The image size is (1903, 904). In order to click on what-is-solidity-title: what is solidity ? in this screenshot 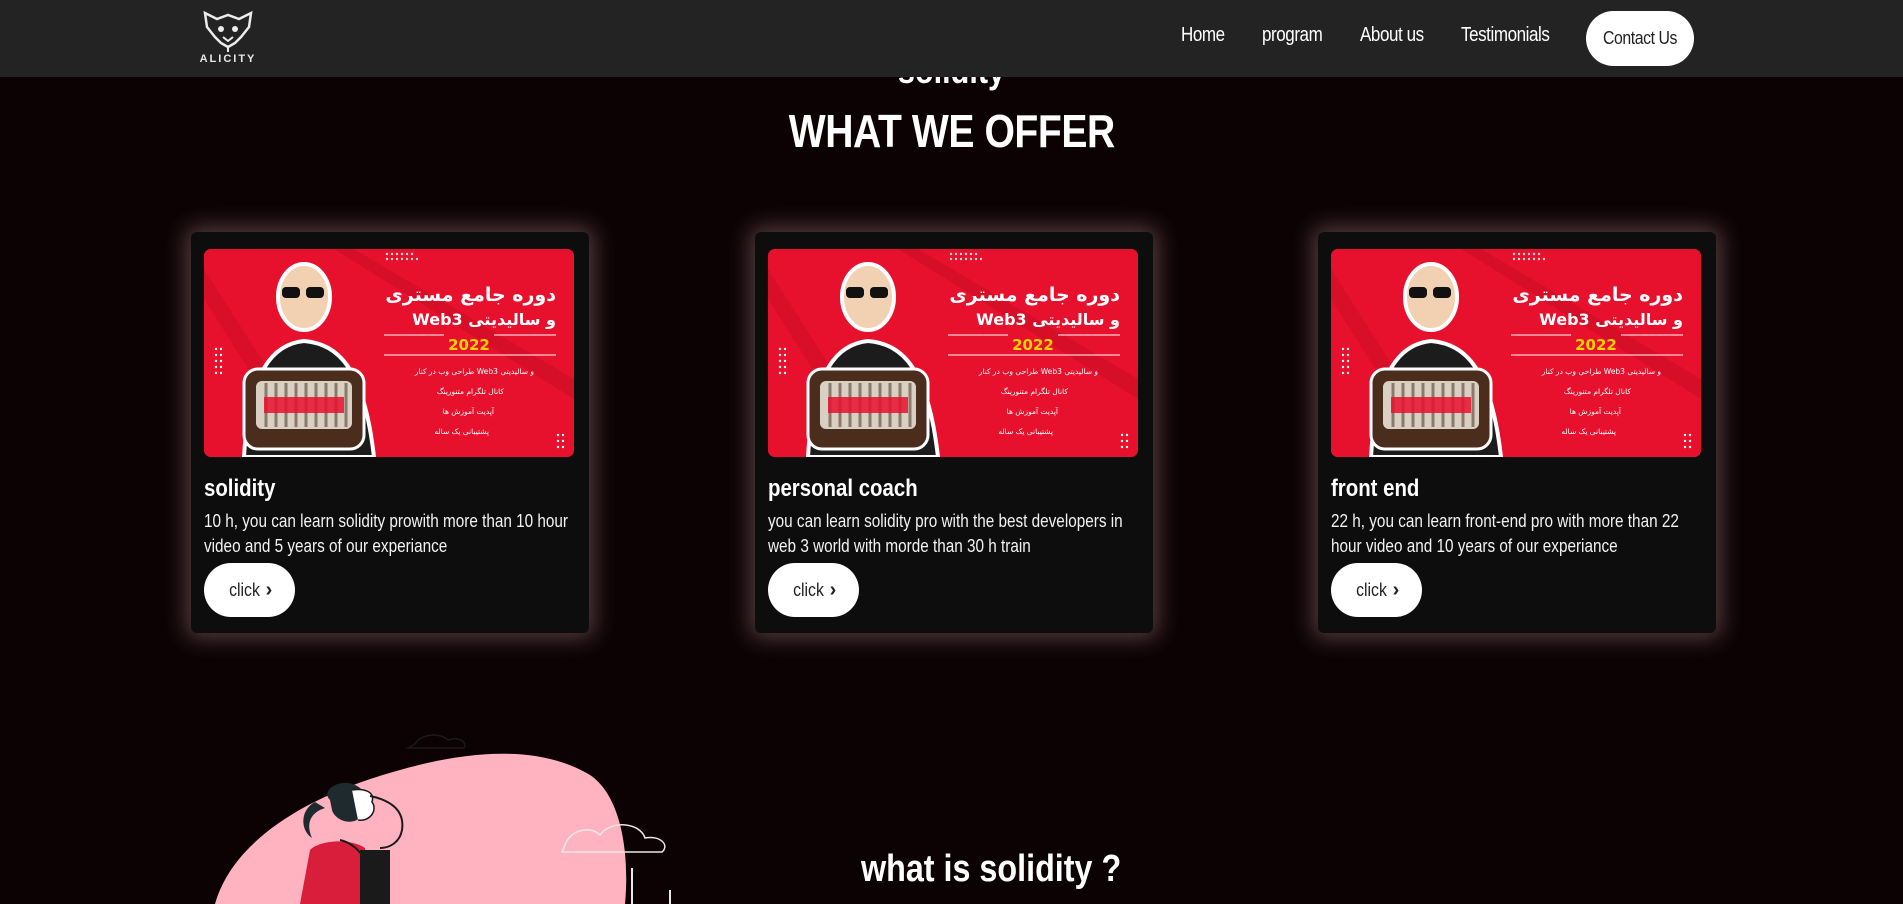, I will do `click(951, 869)`.